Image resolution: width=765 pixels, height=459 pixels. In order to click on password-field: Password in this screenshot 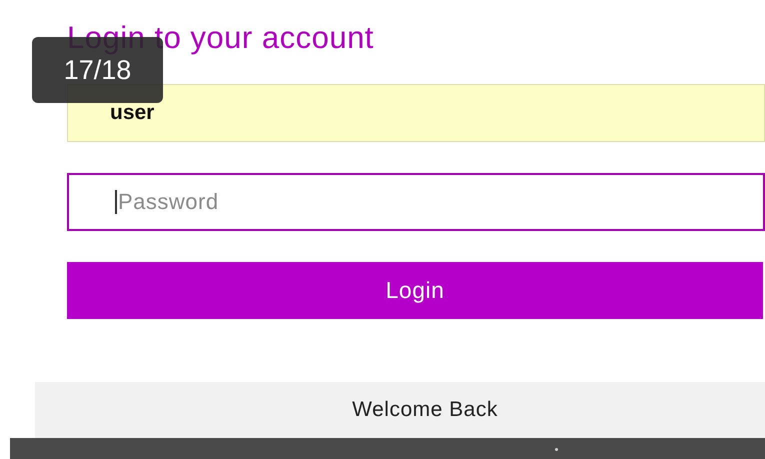, I will do `click(416, 202)`.